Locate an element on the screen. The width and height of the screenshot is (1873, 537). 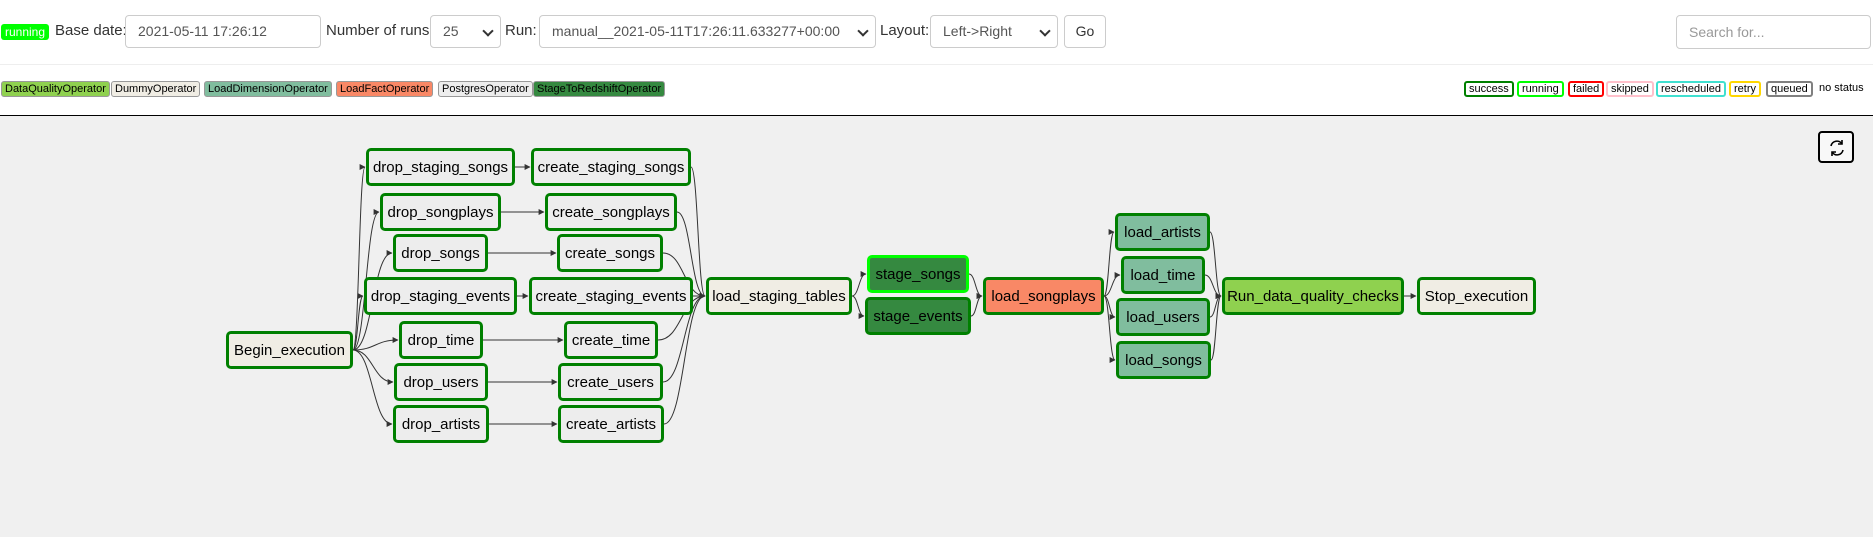
task-node-drop-songs: drop_songs is located at coordinates (440, 253).